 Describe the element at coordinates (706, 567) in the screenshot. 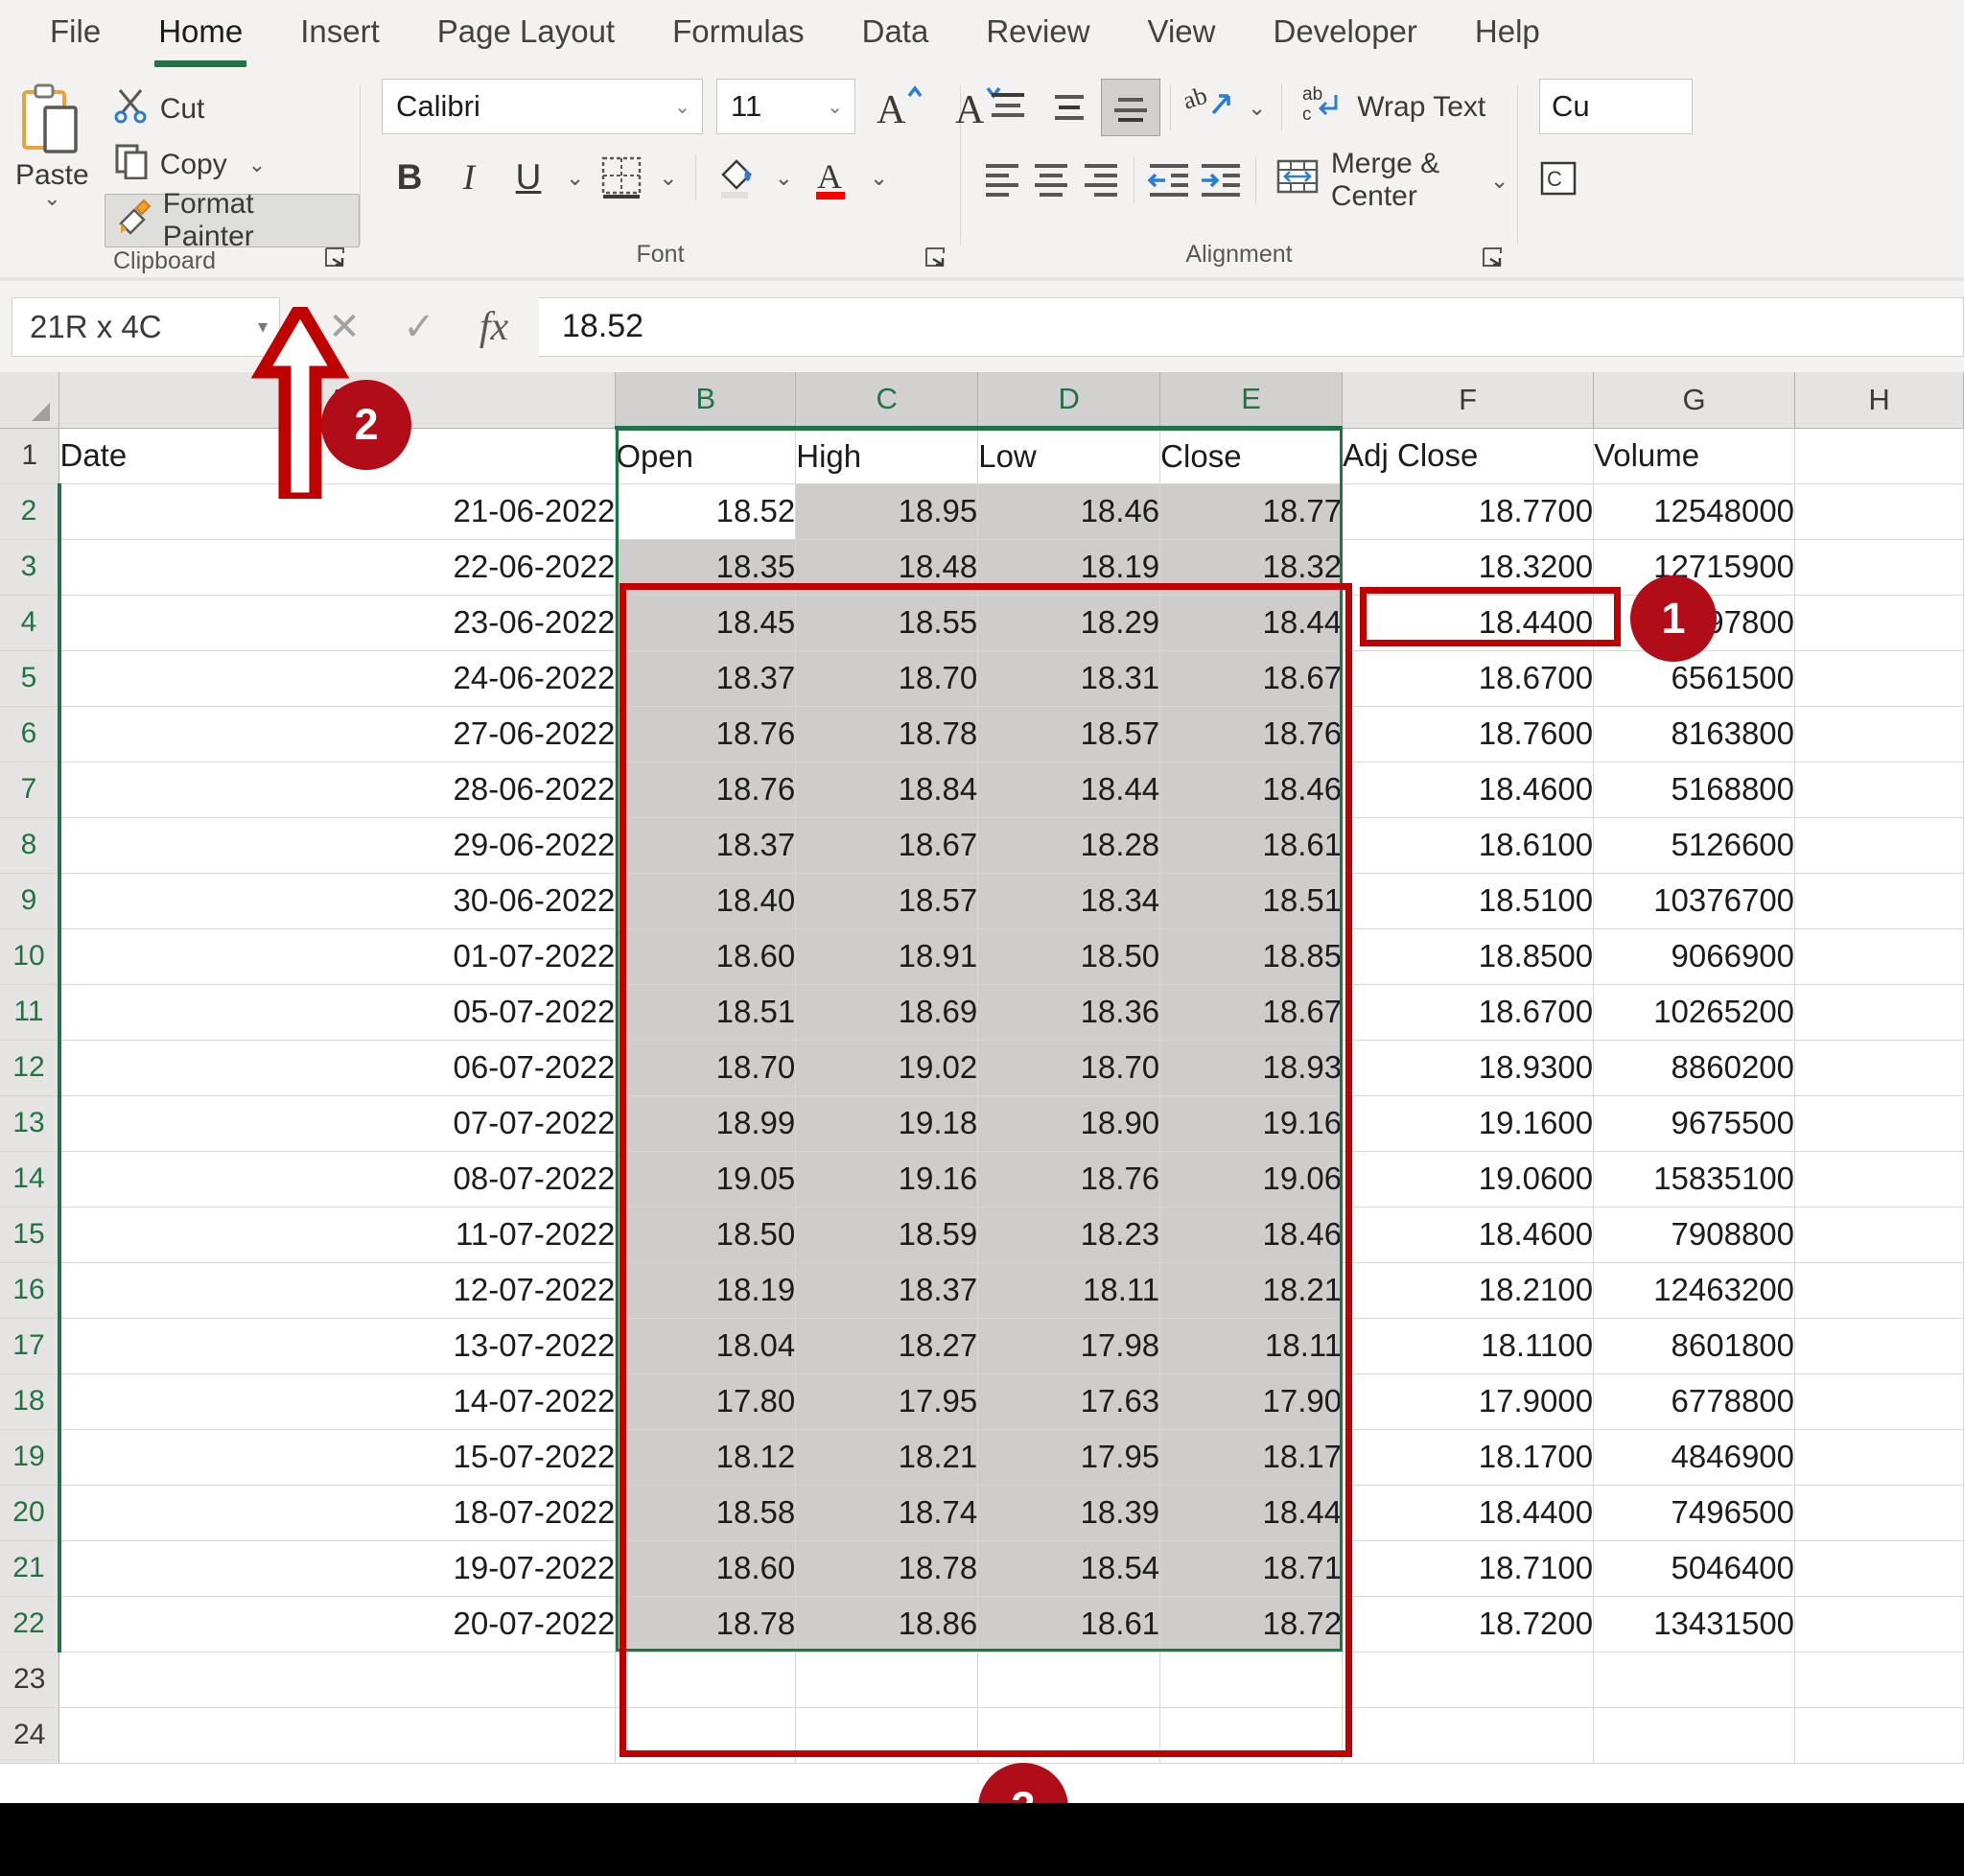

I see `cell-b3: 18.35` at that location.